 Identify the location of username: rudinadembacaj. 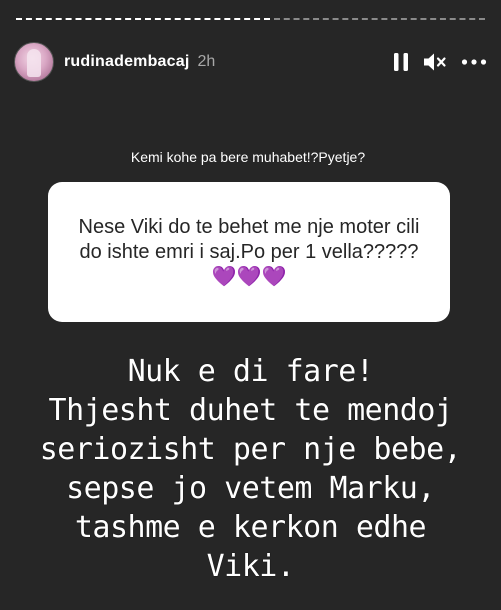
(127, 62).